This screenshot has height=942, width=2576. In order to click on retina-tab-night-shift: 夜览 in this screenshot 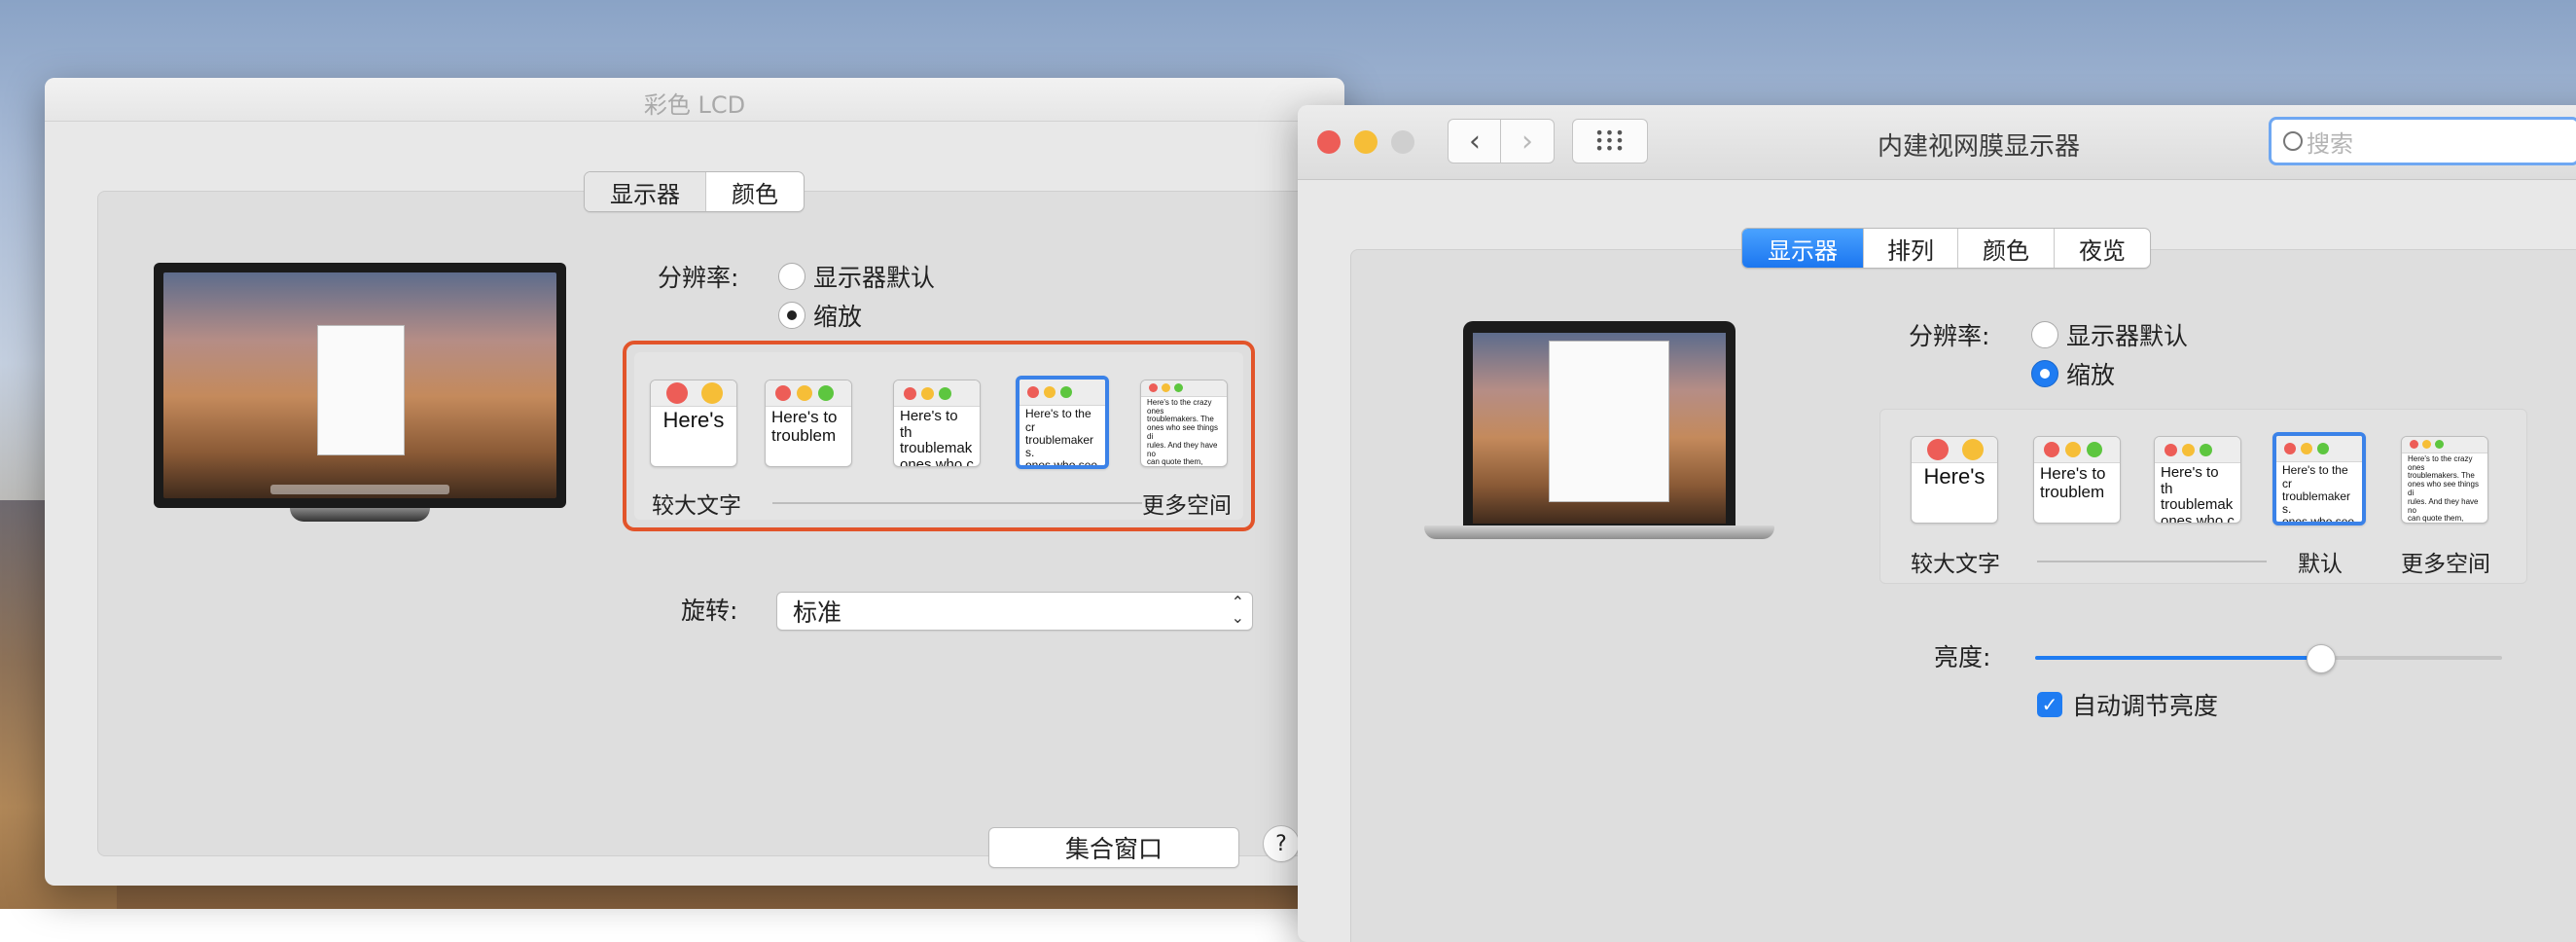, I will do `click(2102, 248)`.